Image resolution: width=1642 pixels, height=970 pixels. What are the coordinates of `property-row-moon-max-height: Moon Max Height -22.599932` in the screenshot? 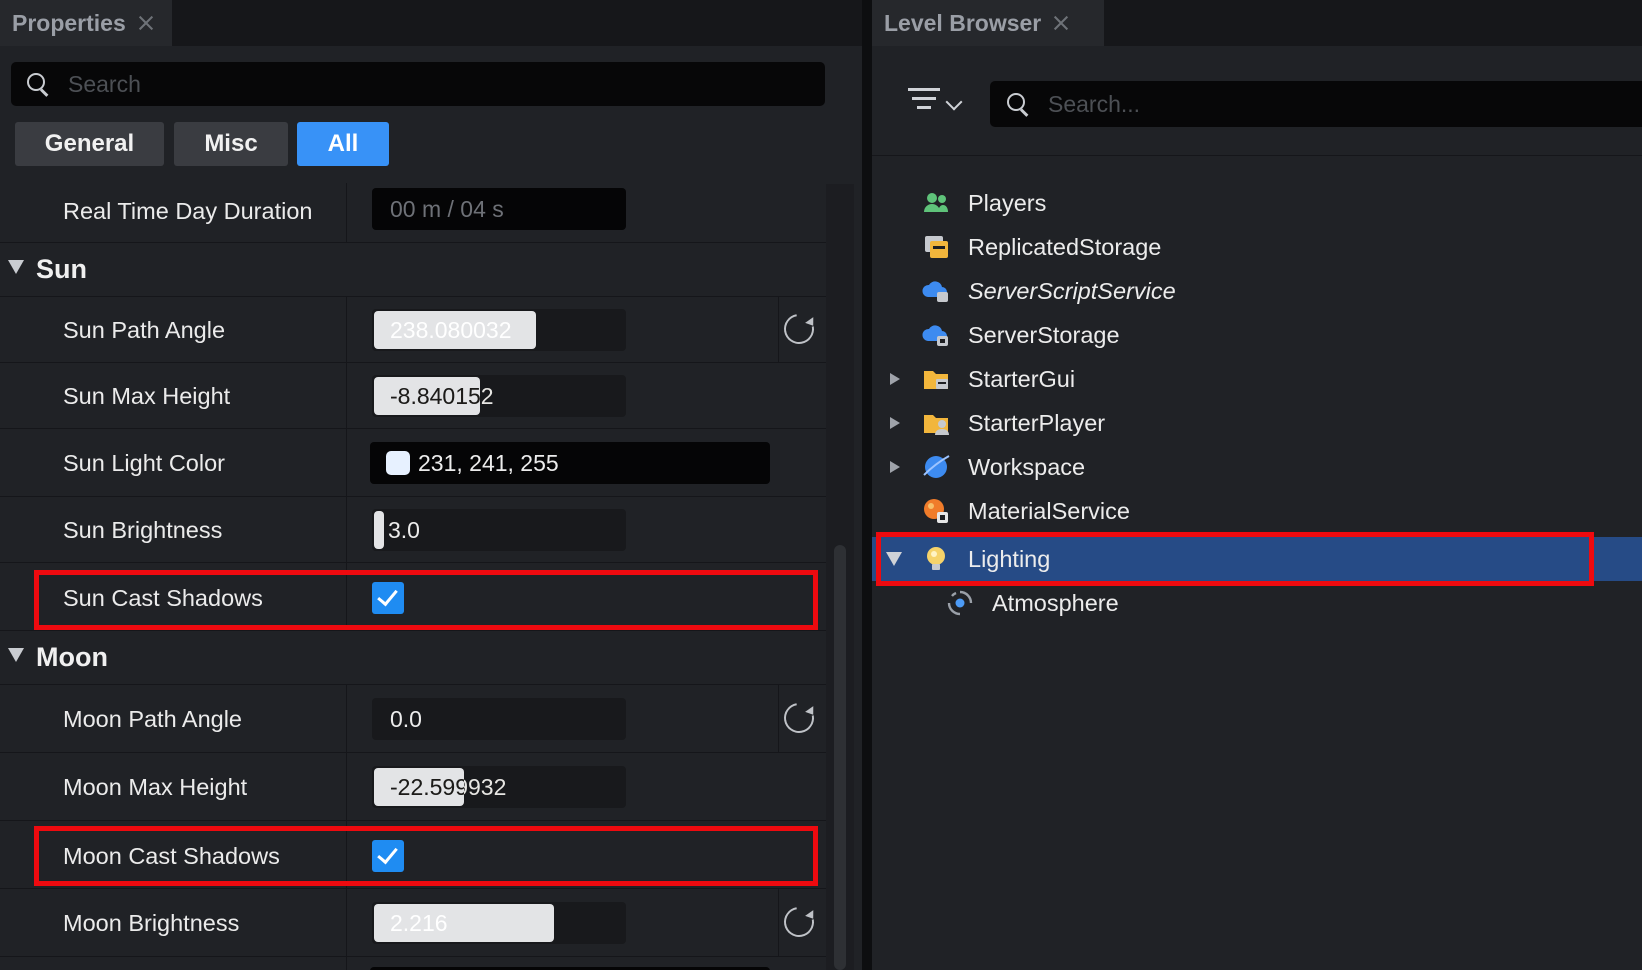 It's located at (413, 787).